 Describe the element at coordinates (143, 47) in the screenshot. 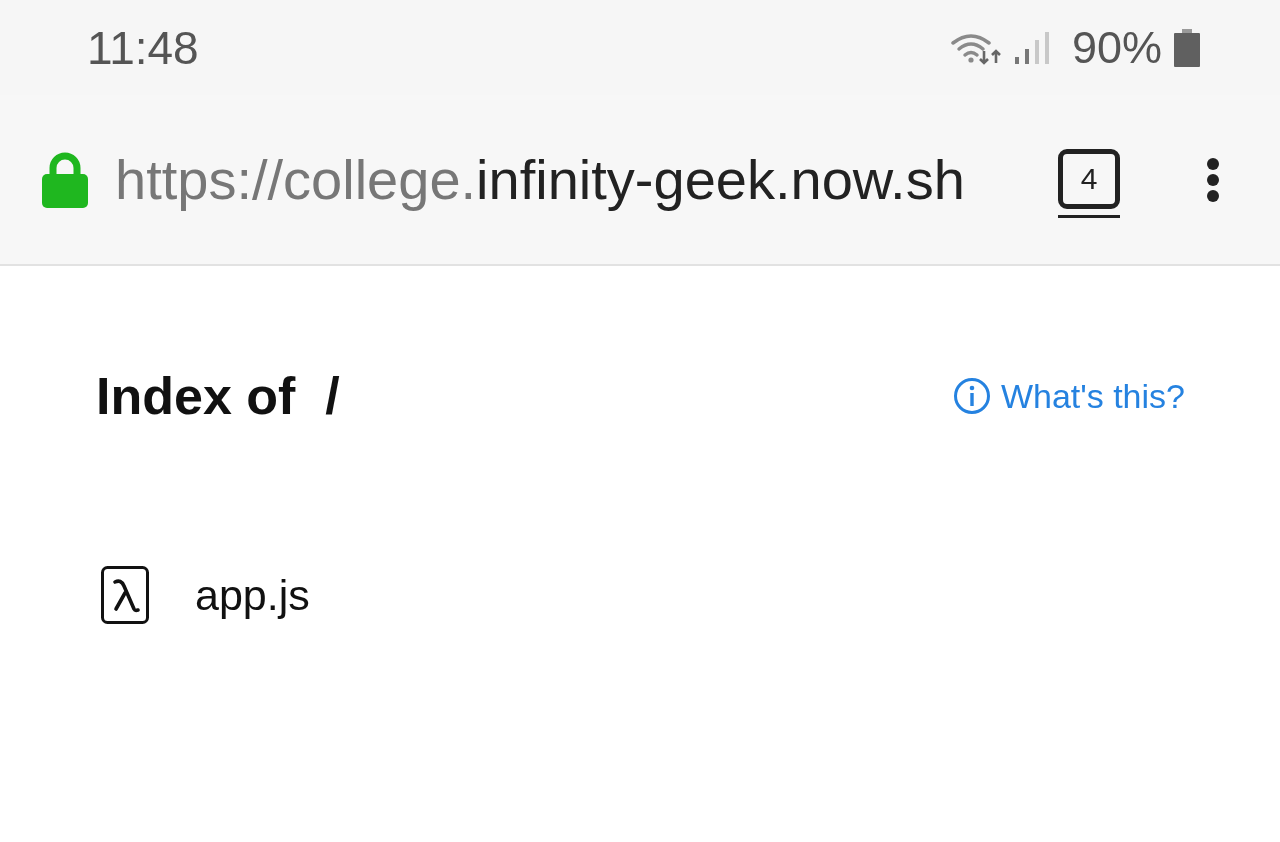

I see `status-time: 11:48` at that location.